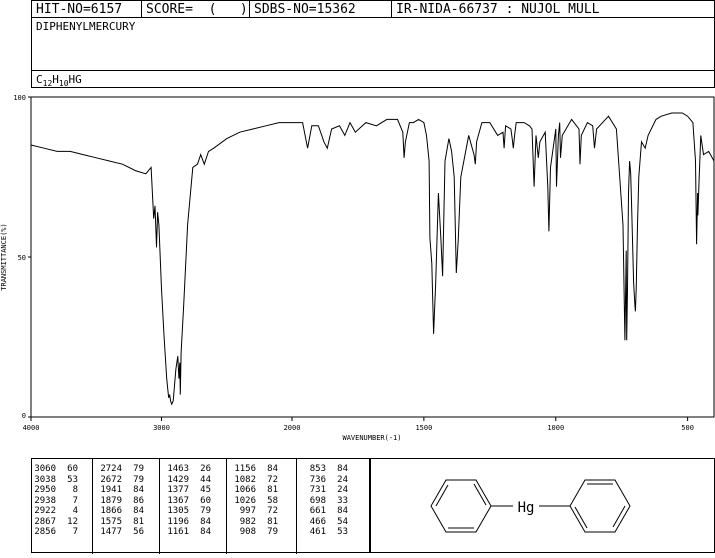 The image size is (715, 558). What do you see at coordinates (245, 479) in the screenshot?
I see `peak-wavenumber: 1082` at bounding box center [245, 479].